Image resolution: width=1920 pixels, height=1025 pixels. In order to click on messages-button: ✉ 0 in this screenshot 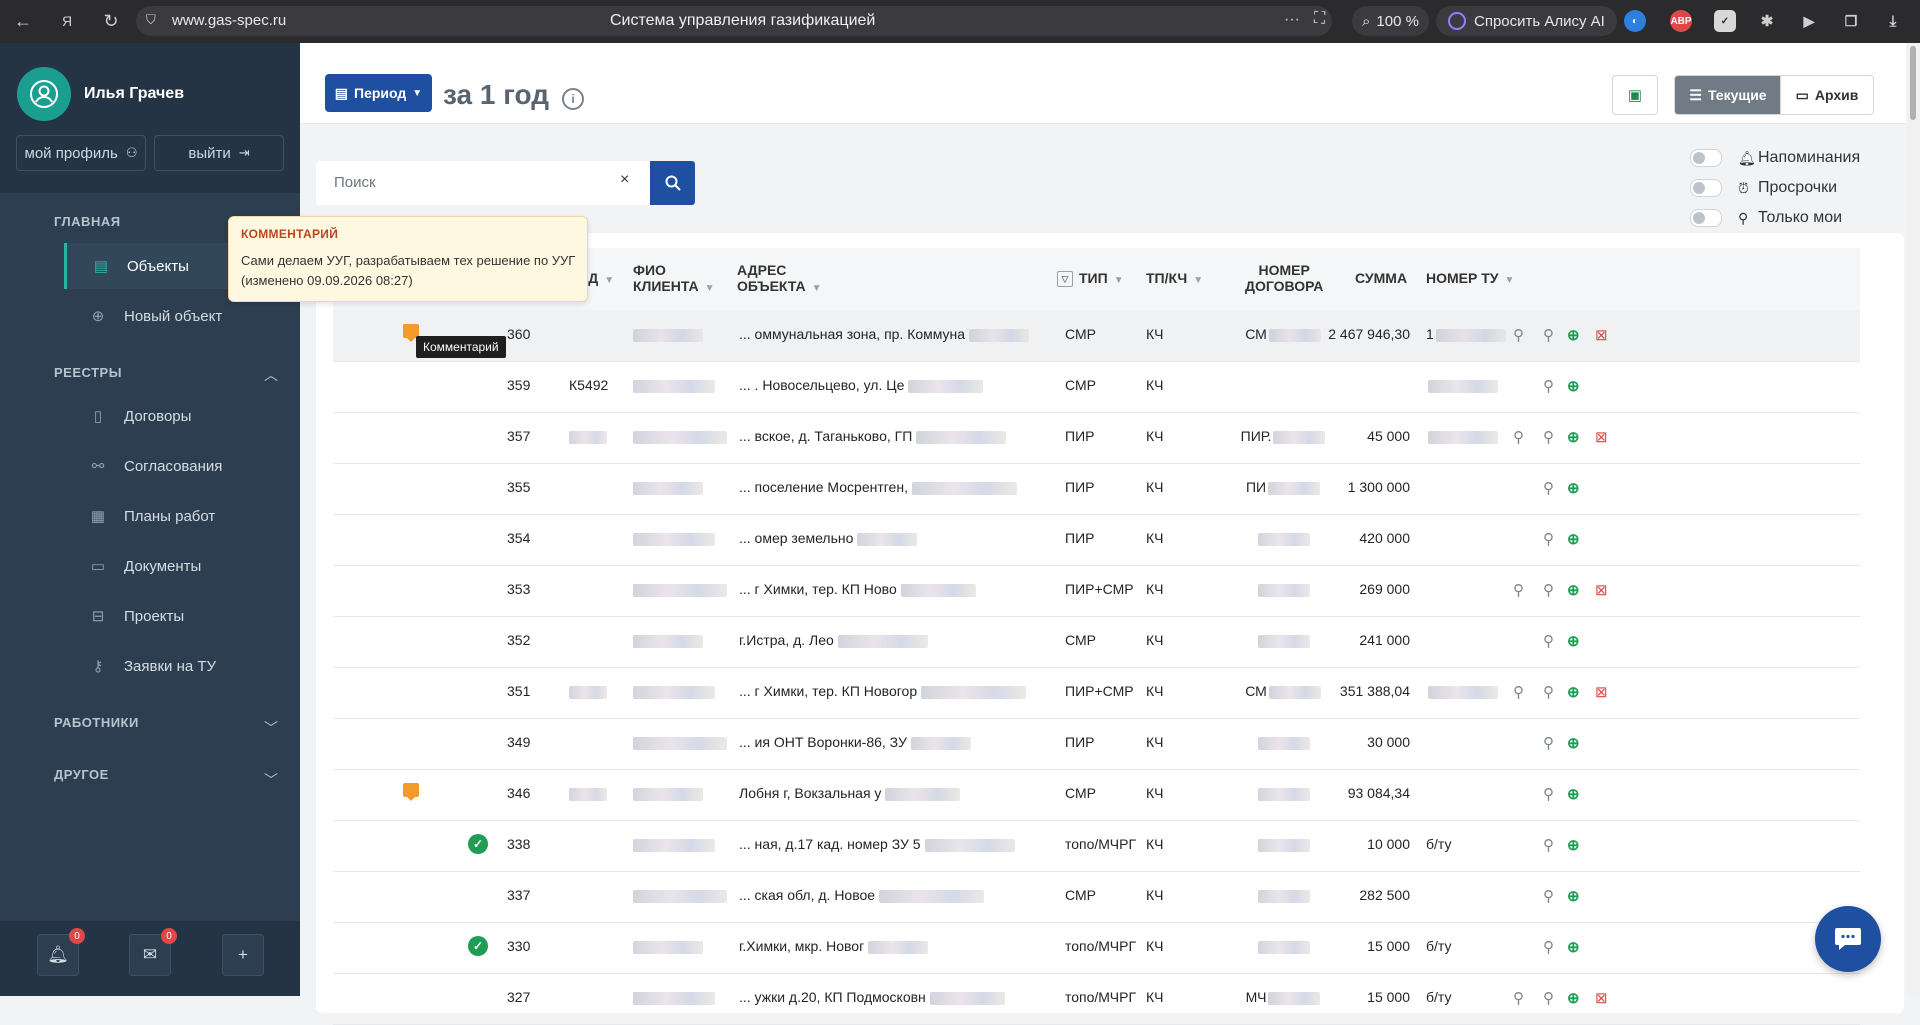, I will do `click(153, 952)`.